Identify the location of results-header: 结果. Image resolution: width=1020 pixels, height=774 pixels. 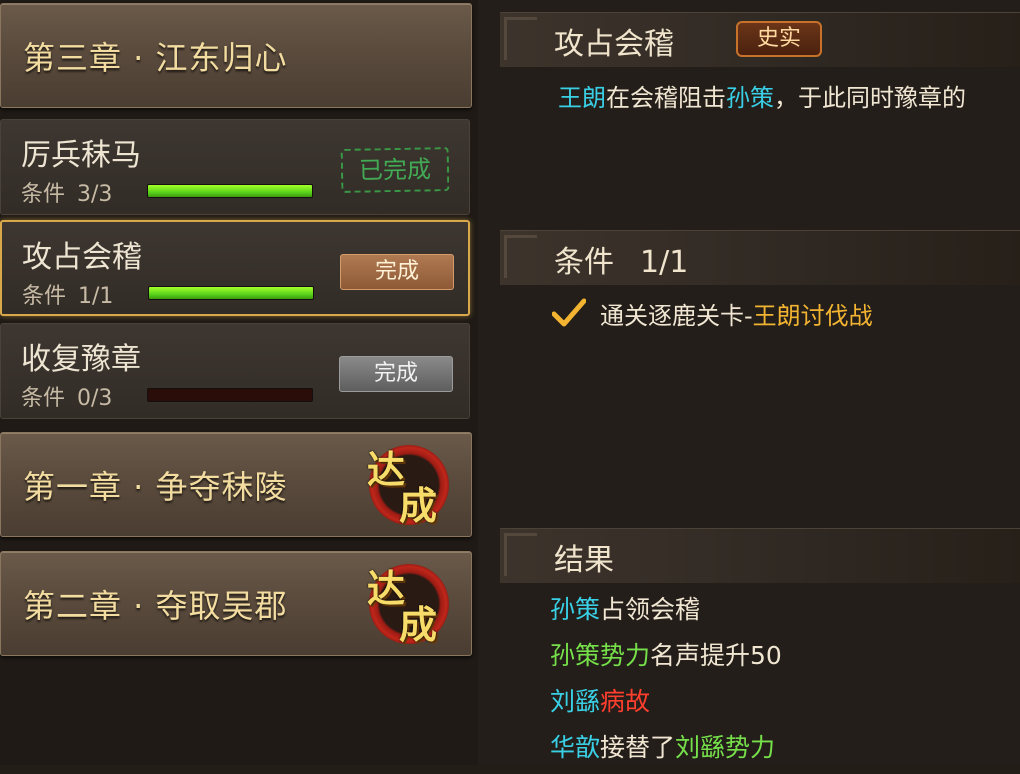
(760, 555).